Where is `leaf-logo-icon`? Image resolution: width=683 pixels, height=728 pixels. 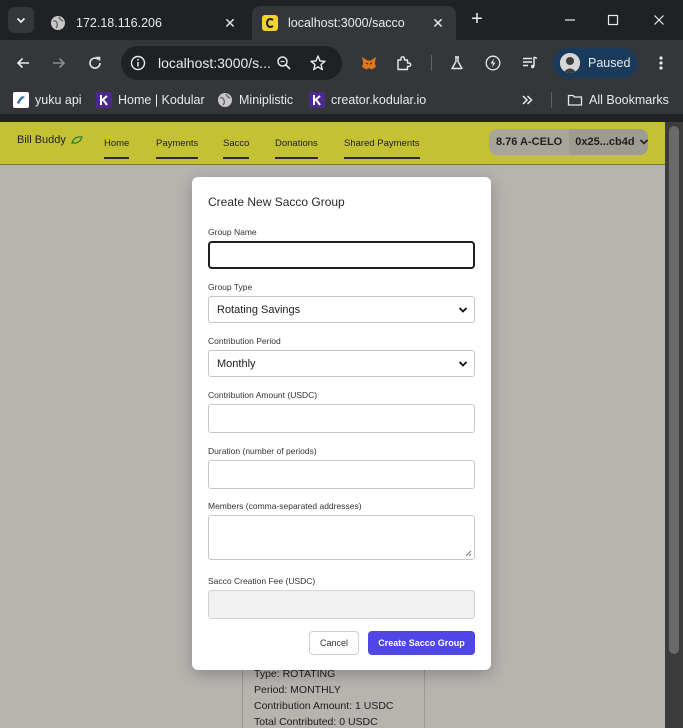 leaf-logo-icon is located at coordinates (77, 140).